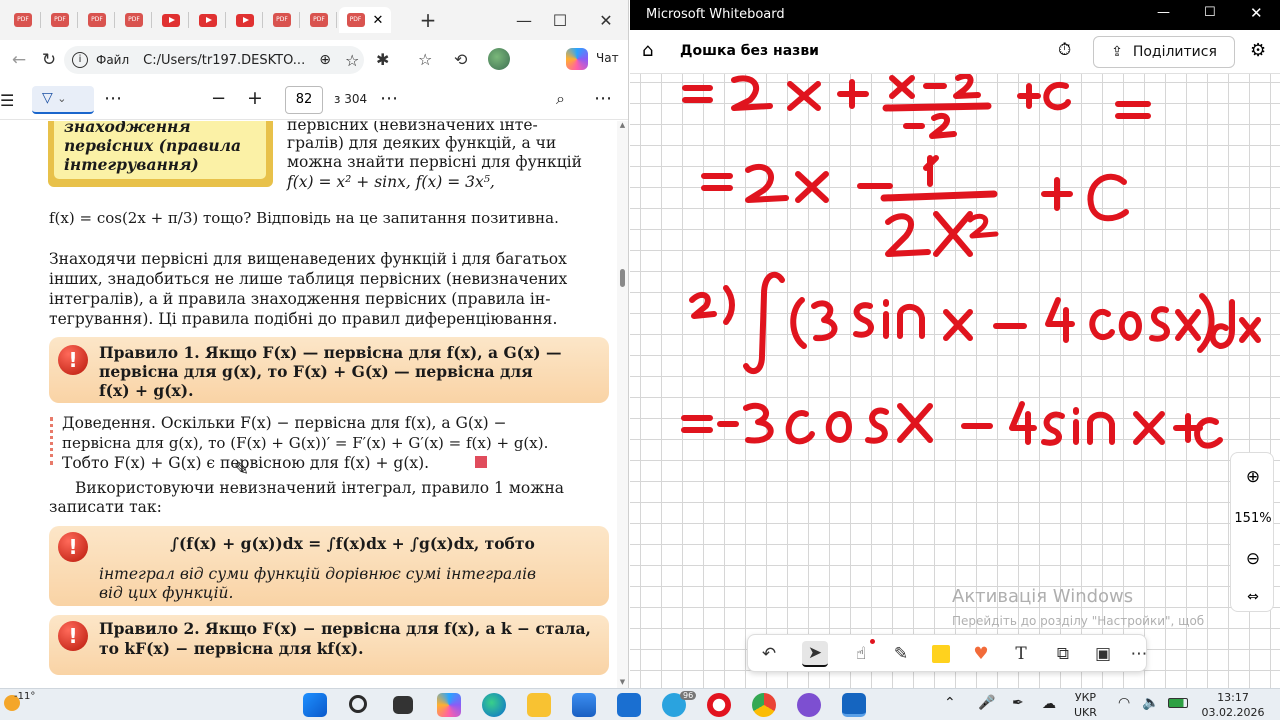 This screenshot has width=1280, height=720. I want to click on fit-to-screen-icon: ⇔, so click(1253, 597).